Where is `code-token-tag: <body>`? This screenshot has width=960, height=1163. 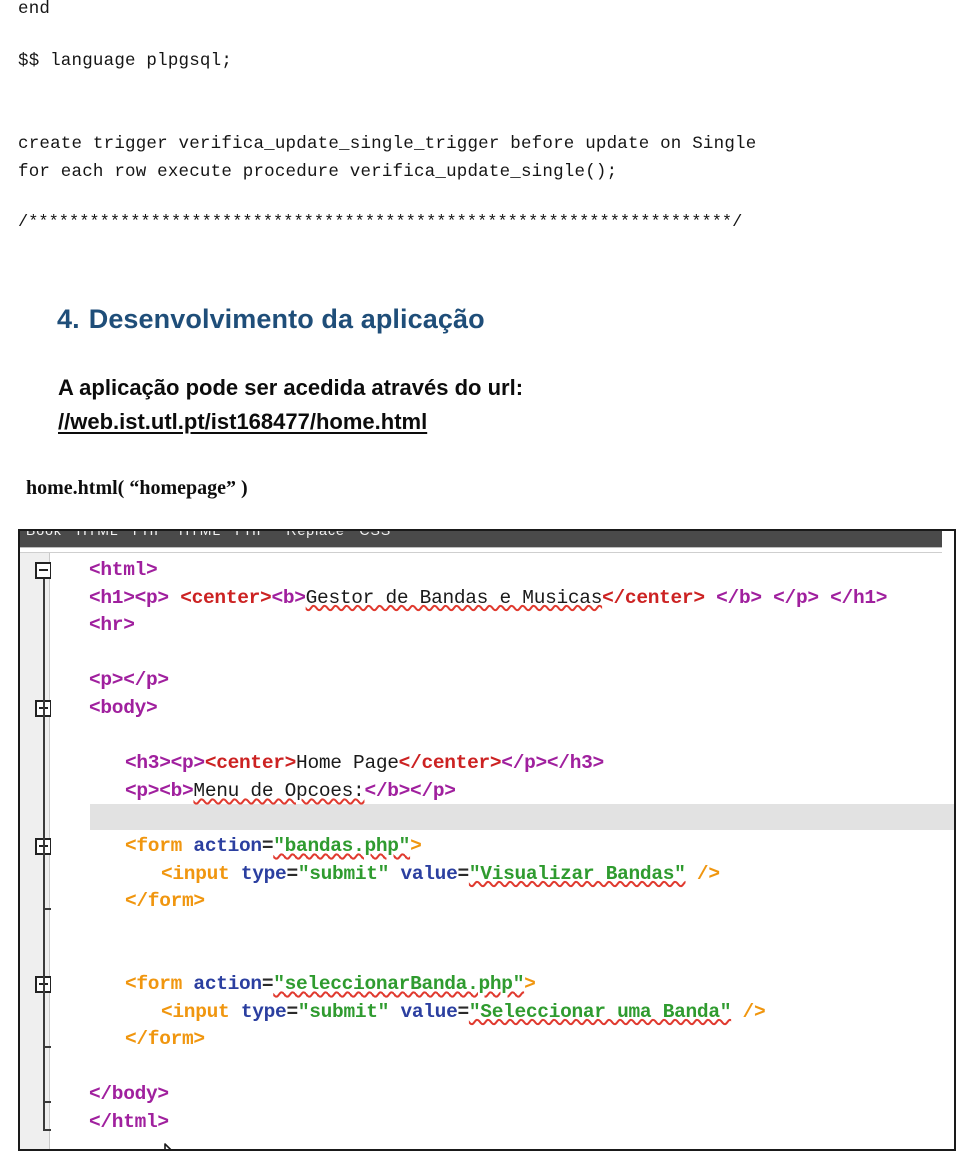 code-token-tag: <body> is located at coordinates (123, 708).